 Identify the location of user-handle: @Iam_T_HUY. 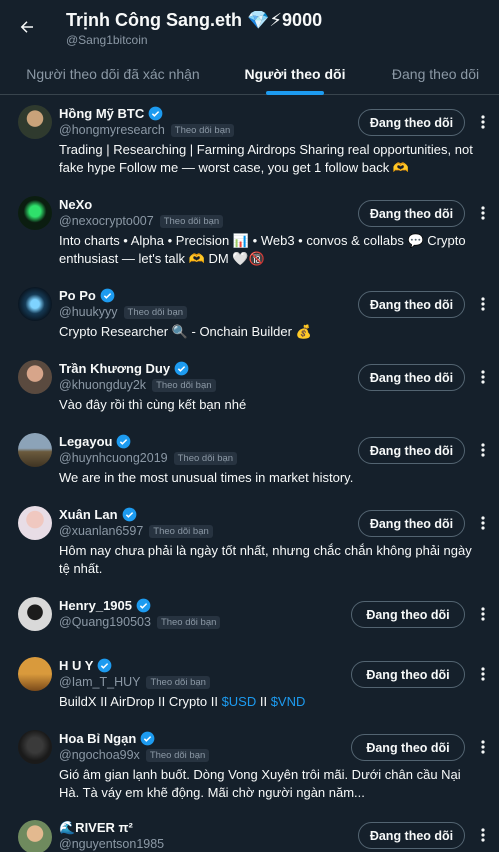
(99, 682).